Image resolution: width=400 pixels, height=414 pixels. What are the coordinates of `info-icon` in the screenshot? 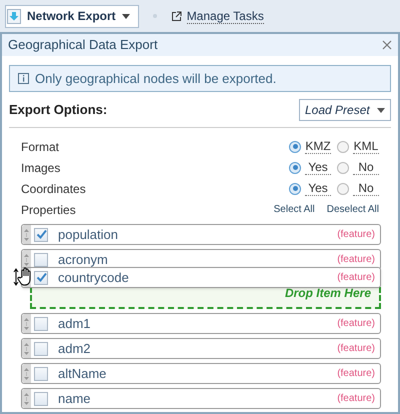 It's located at (23, 78).